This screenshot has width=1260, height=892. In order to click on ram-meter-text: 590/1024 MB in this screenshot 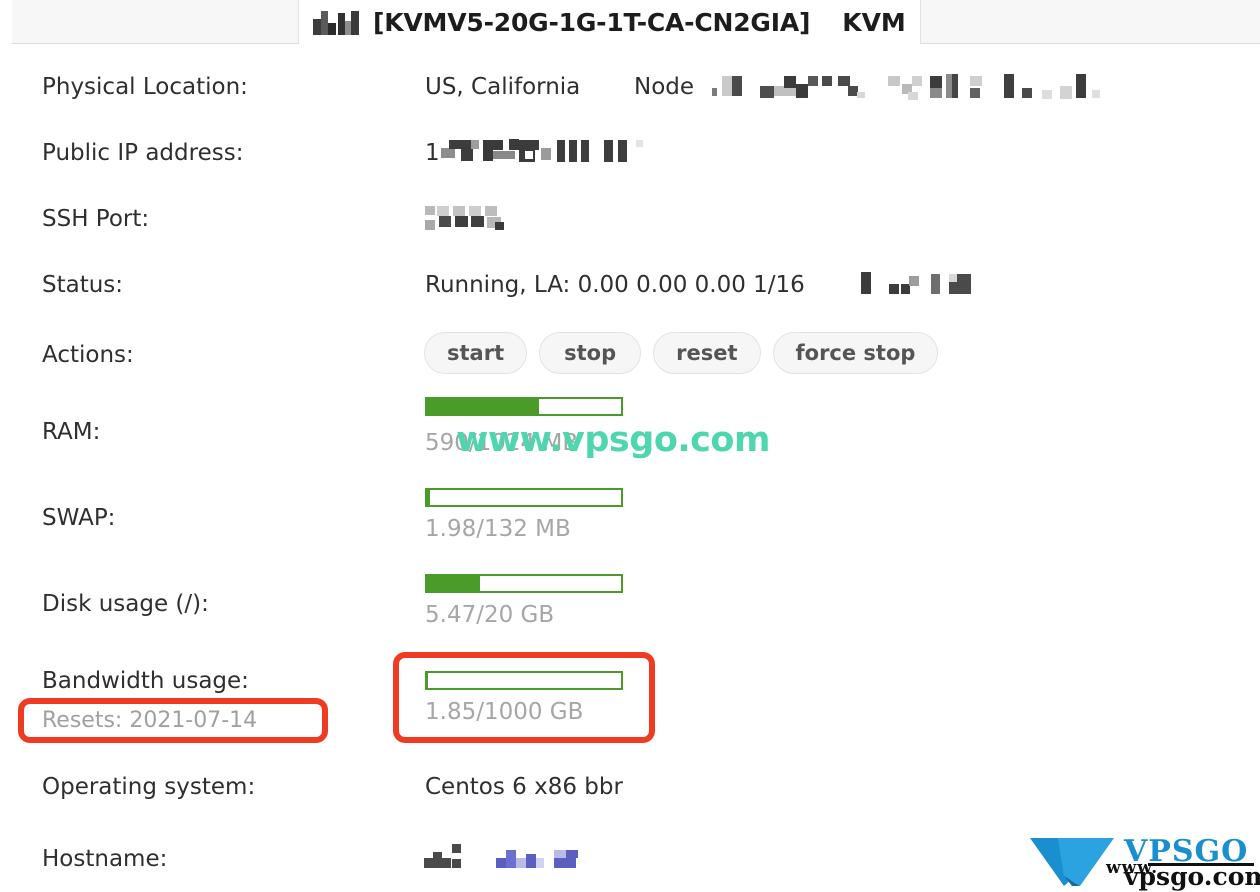, I will do `click(502, 443)`.